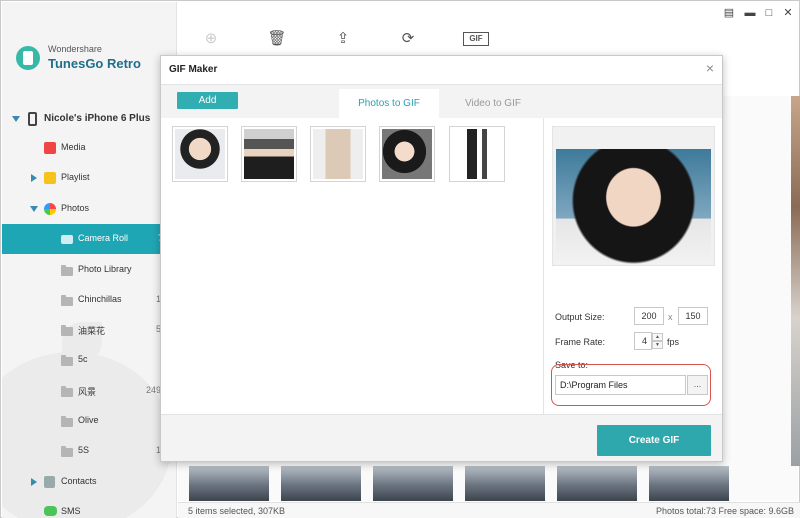 This screenshot has height=518, width=800. I want to click on sidebar-item-label: Photos, so click(75, 208).